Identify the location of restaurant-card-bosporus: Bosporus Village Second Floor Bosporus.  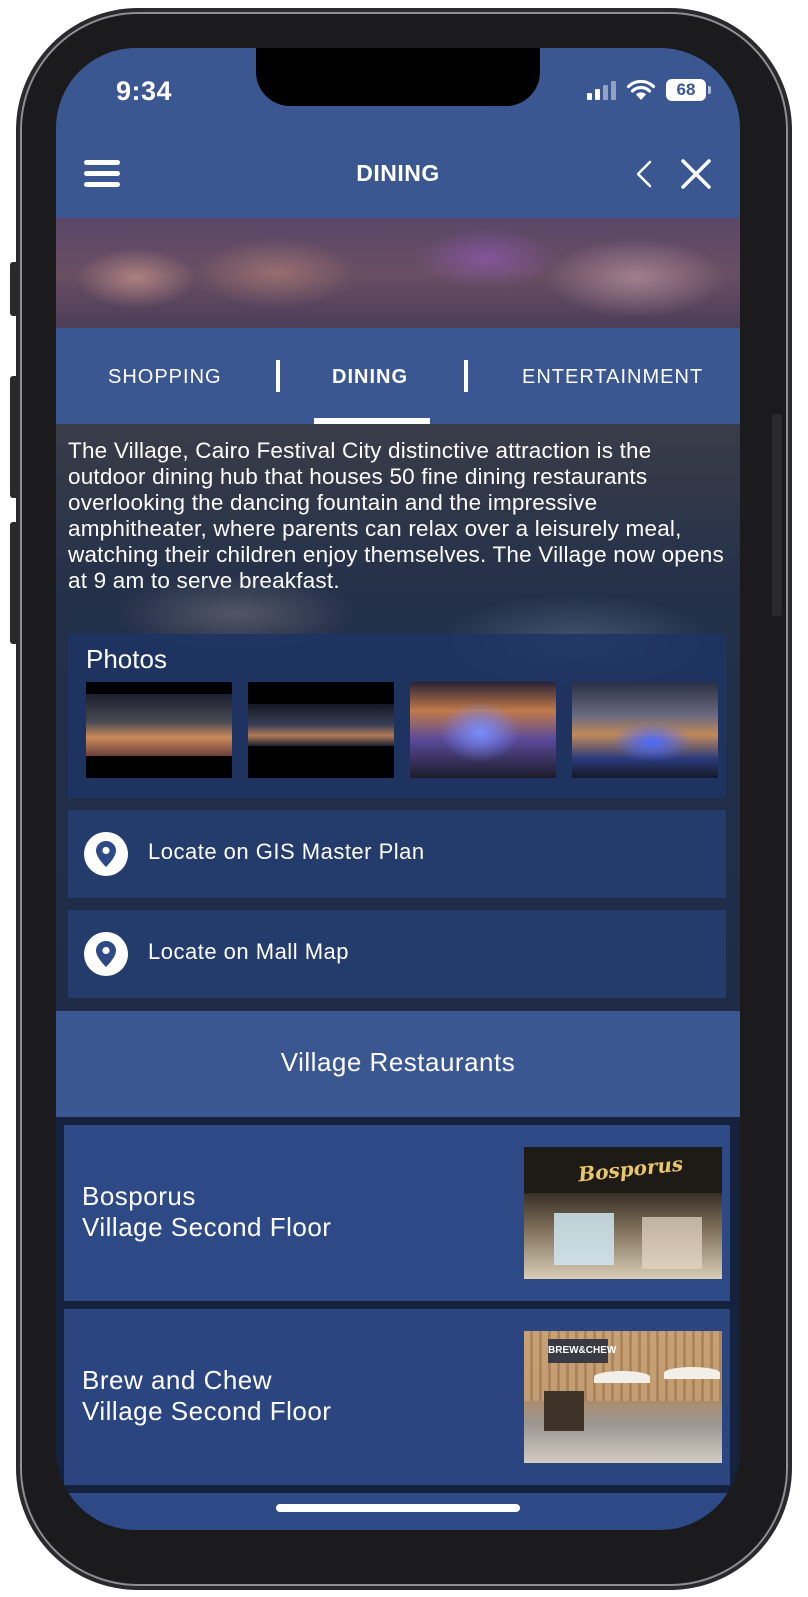
(397, 1213).